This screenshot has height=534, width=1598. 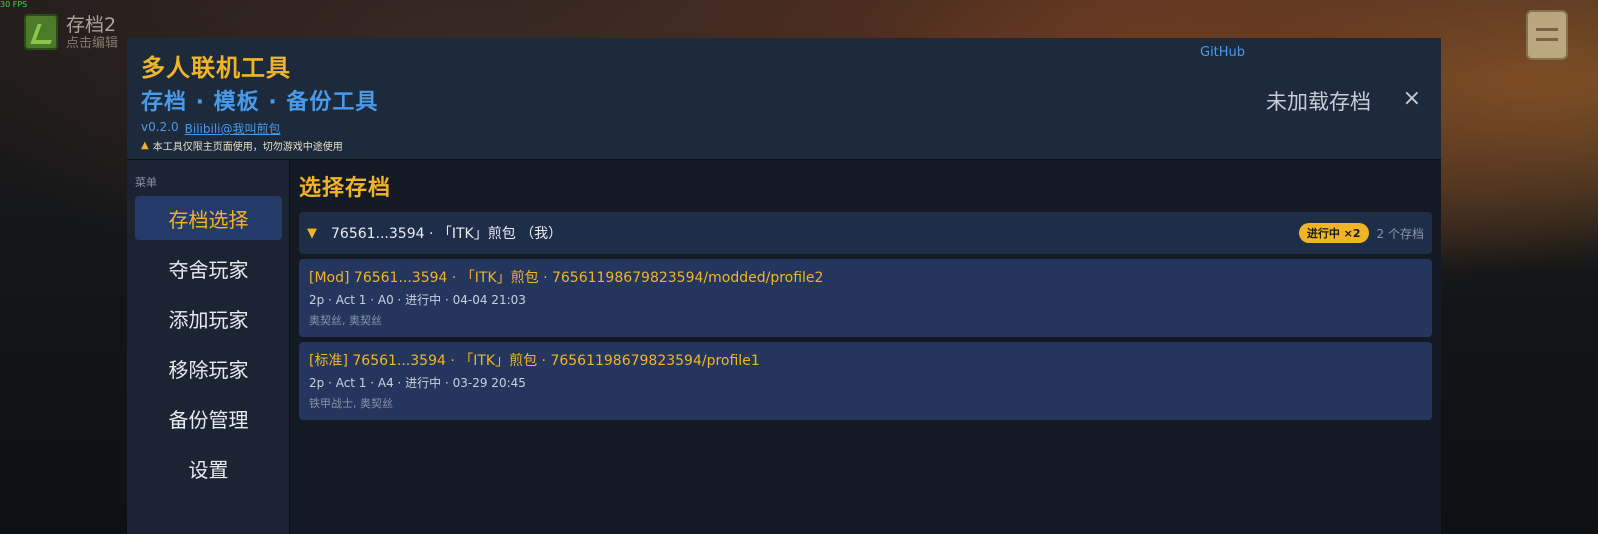 I want to click on sidebar-item-backup: 备份管理, so click(x=208, y=418).